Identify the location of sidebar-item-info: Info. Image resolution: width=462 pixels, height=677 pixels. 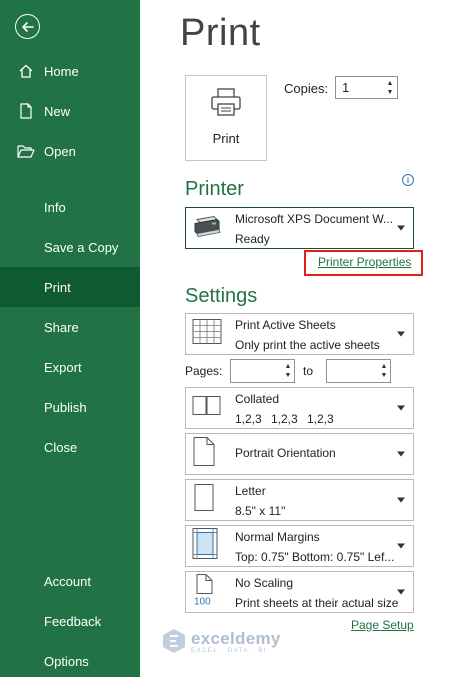
(70, 207).